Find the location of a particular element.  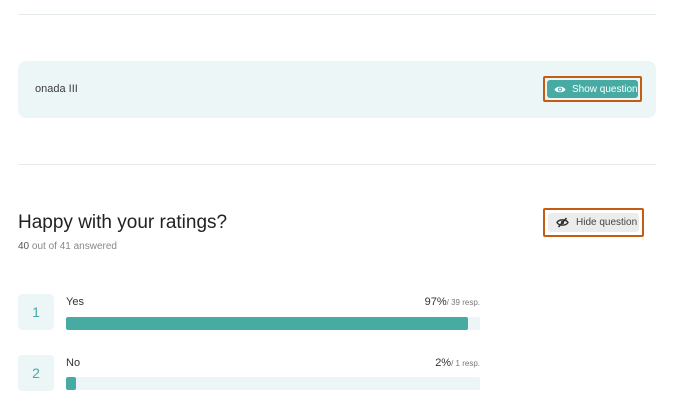

hide-question-button: Hide question is located at coordinates (593, 222).